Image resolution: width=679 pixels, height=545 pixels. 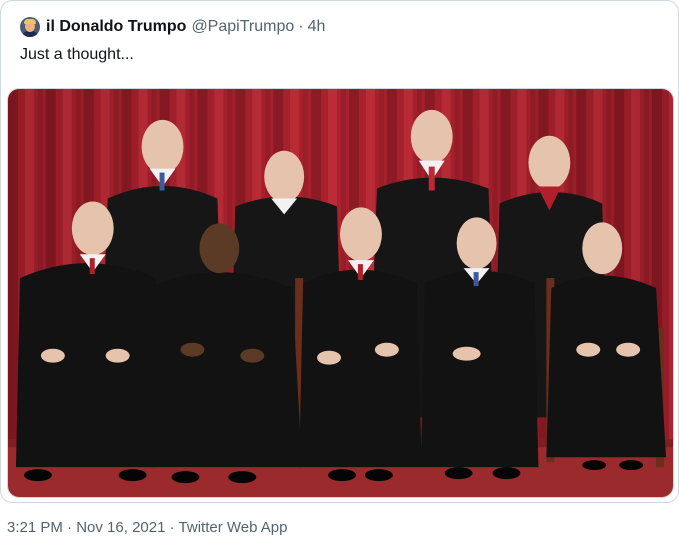 I want to click on tweet-header: il Donaldo Trumpo @PapiTrumpo · 4h, so click(x=172, y=27).